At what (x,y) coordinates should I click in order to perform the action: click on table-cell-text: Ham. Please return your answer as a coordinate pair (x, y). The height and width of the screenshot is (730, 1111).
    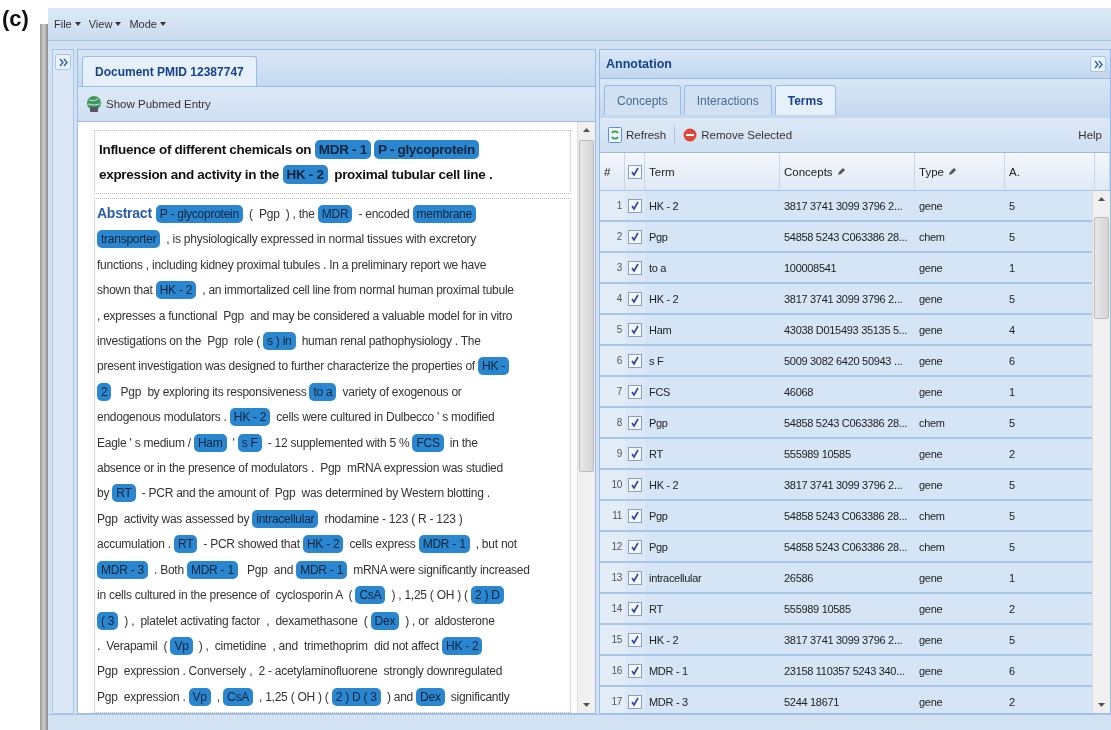
    Looking at the image, I should click on (660, 330).